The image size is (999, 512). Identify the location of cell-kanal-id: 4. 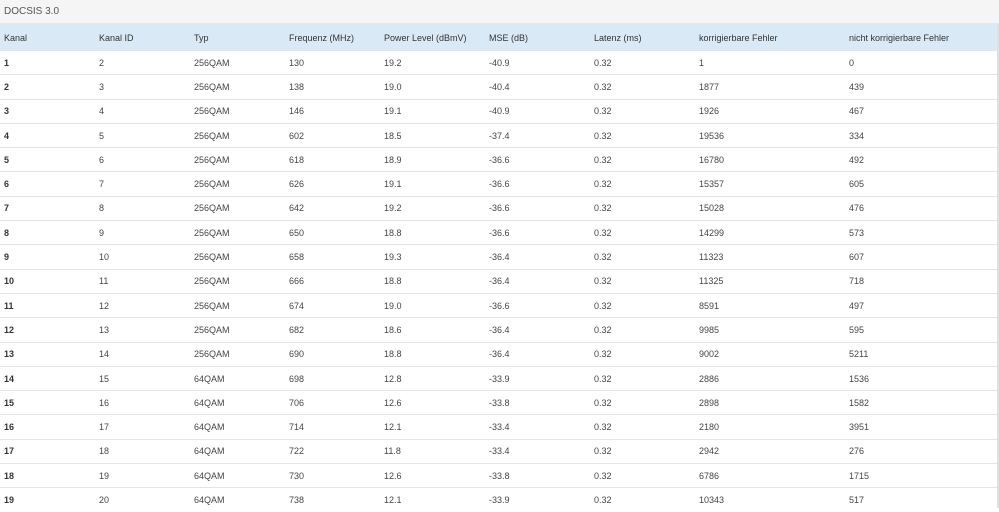
(142, 111).